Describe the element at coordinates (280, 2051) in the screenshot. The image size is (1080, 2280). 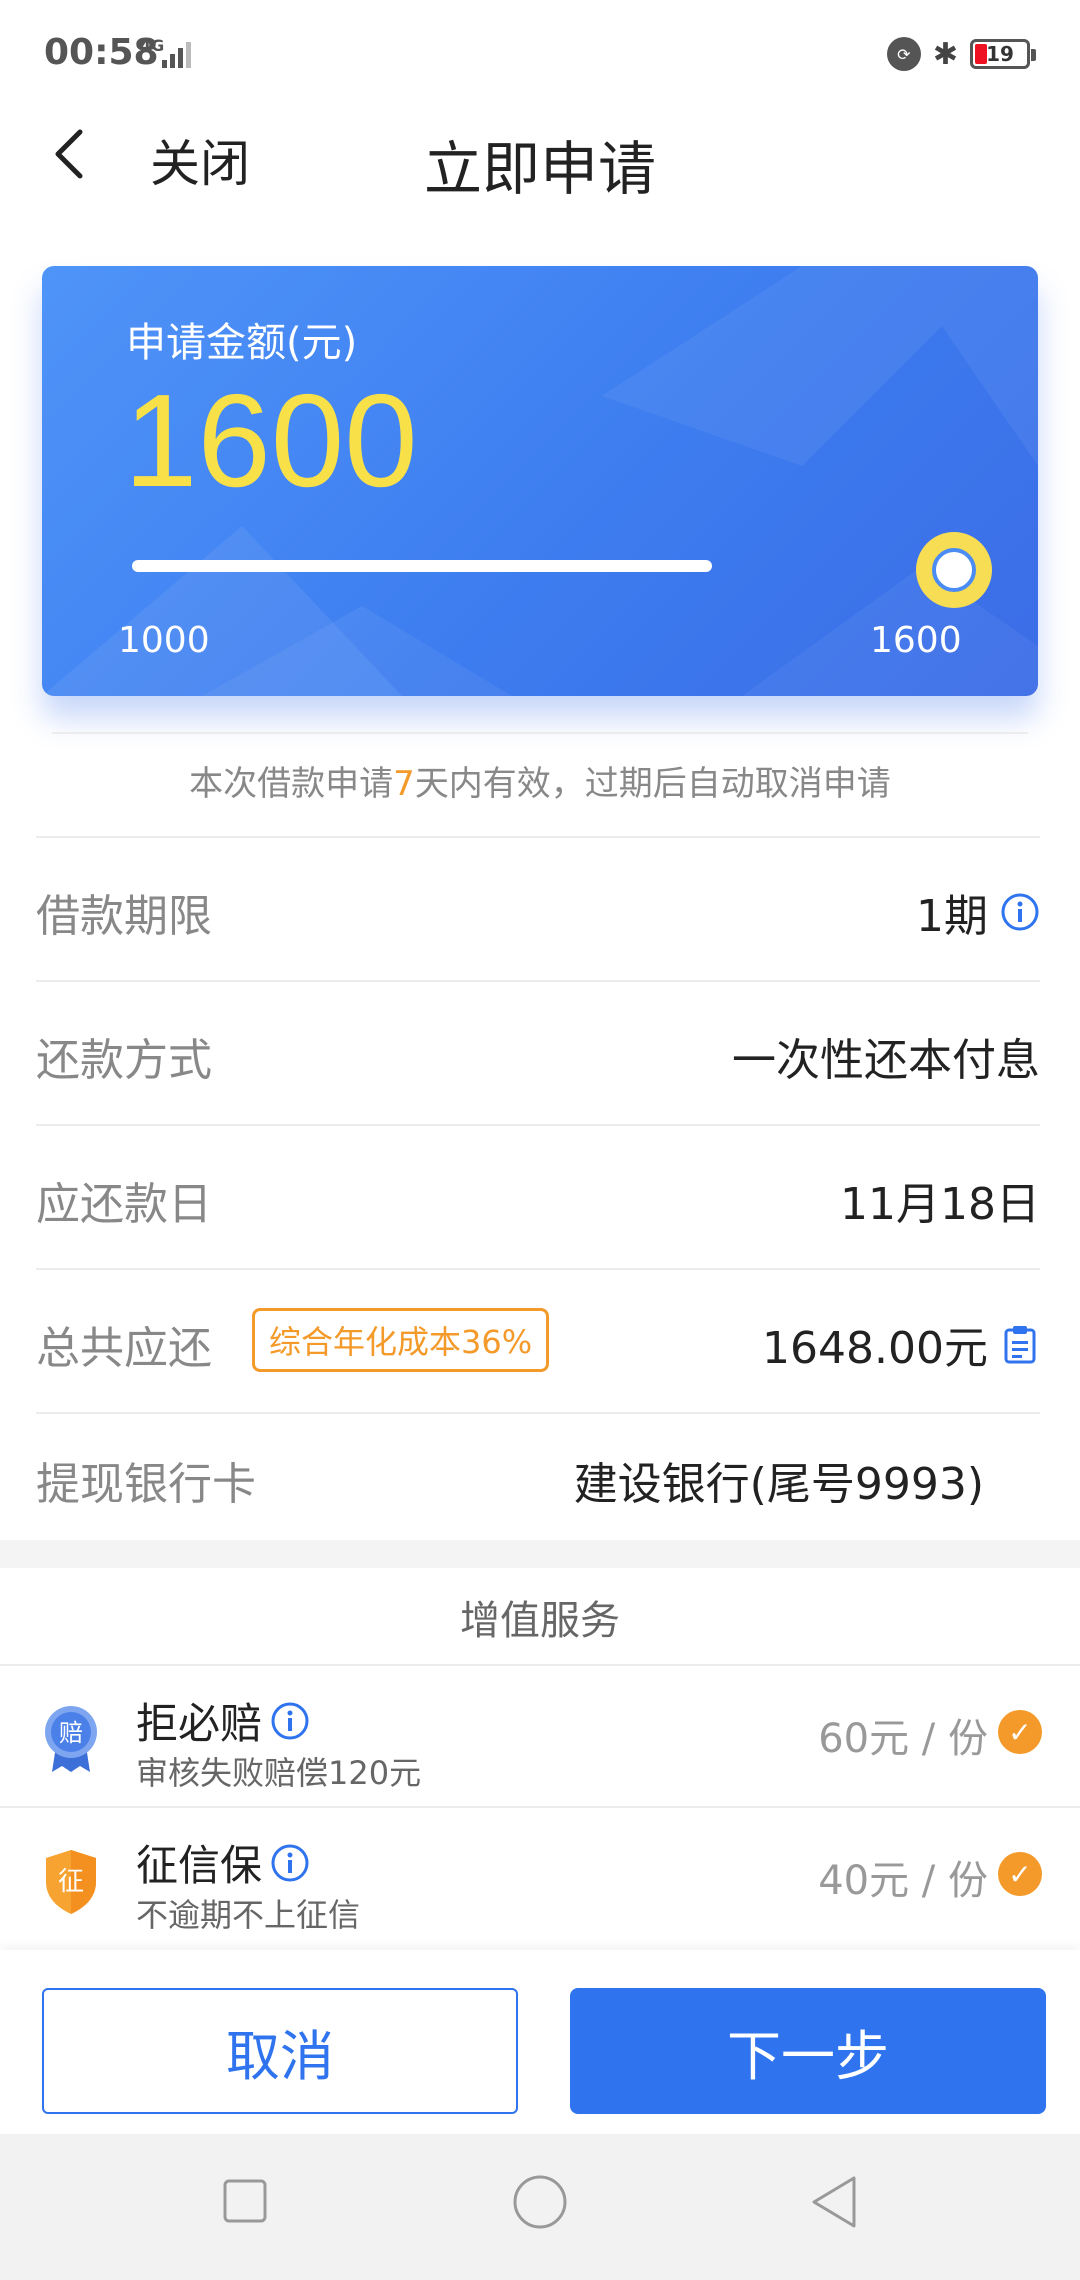
I see `cancel-button: 取消` at that location.